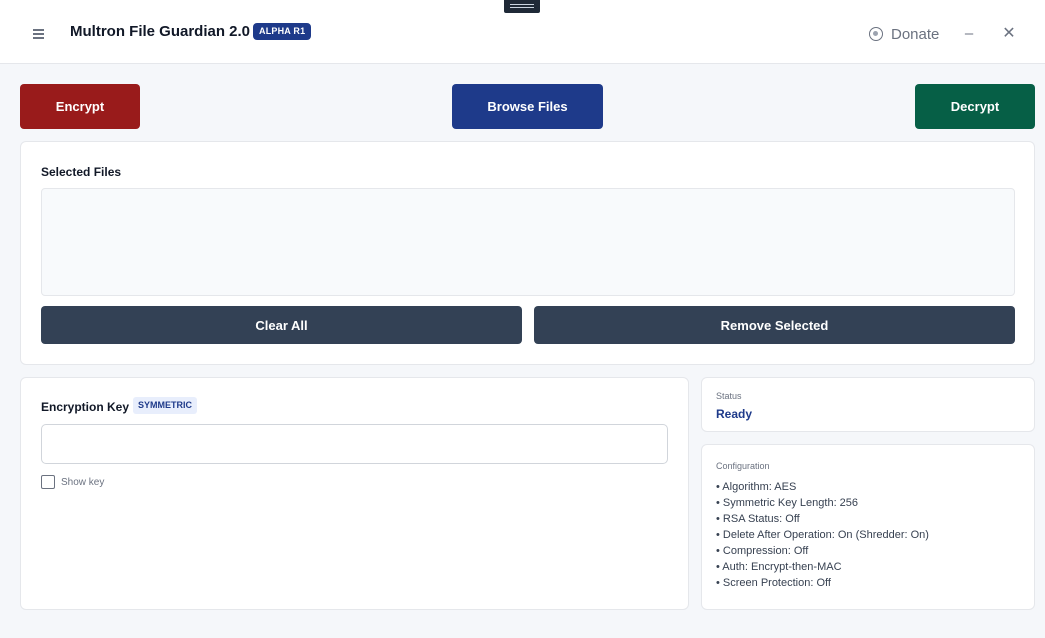 The image size is (1045, 638). I want to click on remove-selected-button: Remove Selected, so click(774, 325).